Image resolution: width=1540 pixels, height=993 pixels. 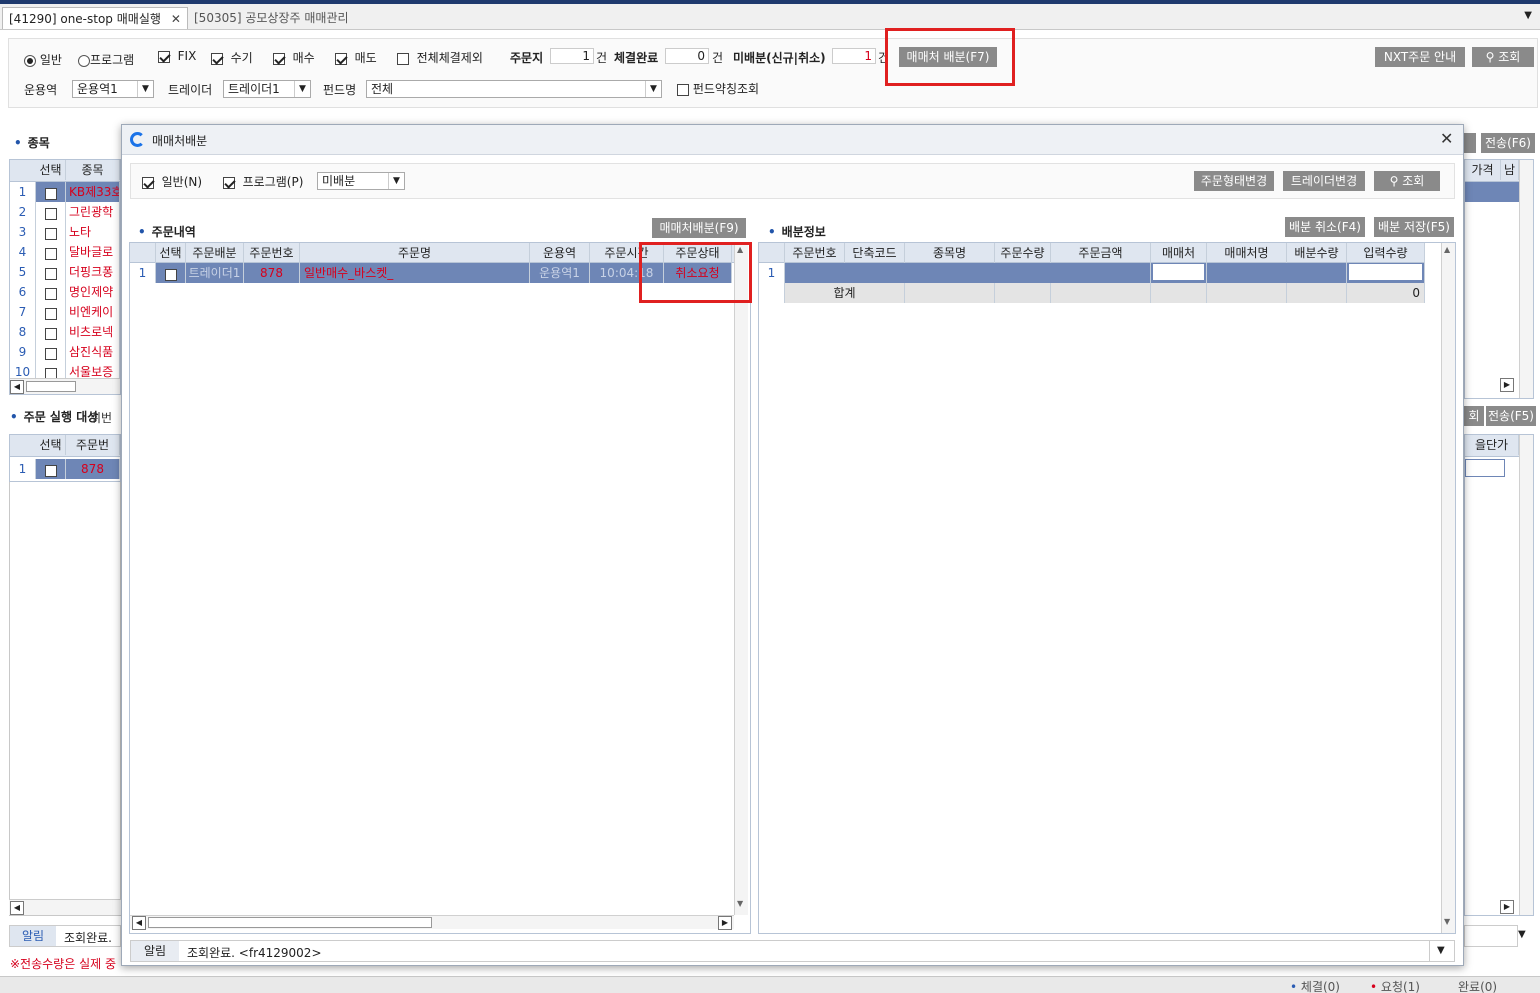 What do you see at coordinates (1470, 143) in the screenshot?
I see `partial-button` at bounding box center [1470, 143].